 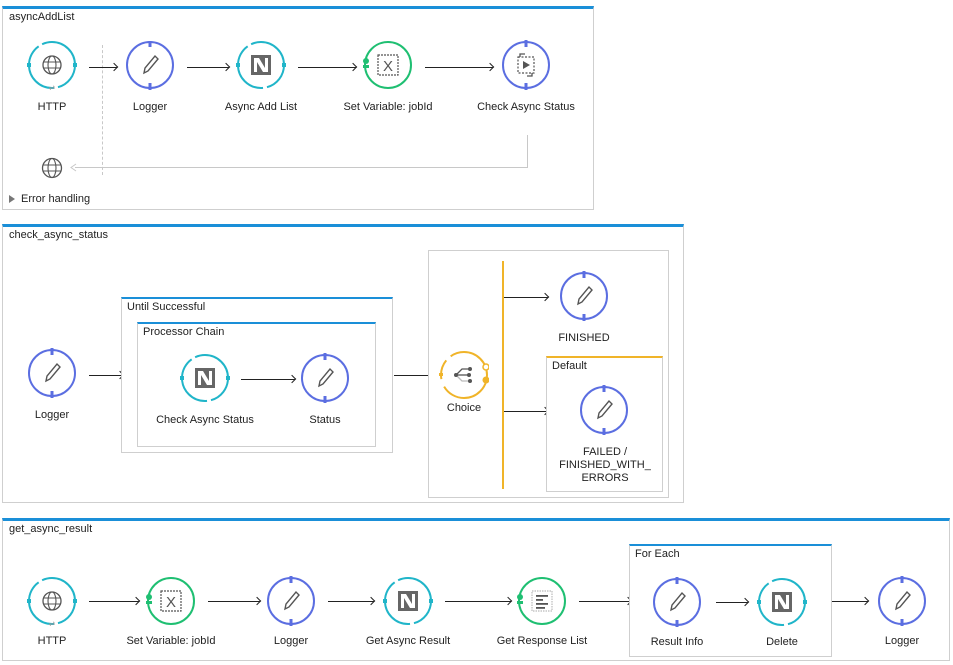 What do you see at coordinates (166, 307) in the screenshot?
I see `scope-title: Until Successful` at bounding box center [166, 307].